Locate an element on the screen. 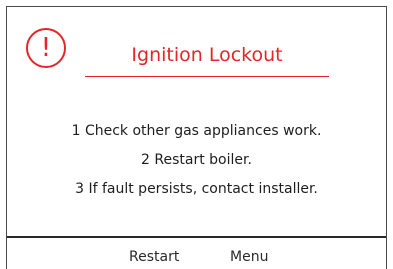 The height and width of the screenshot is (269, 393). menu-button: Menu is located at coordinates (249, 257).